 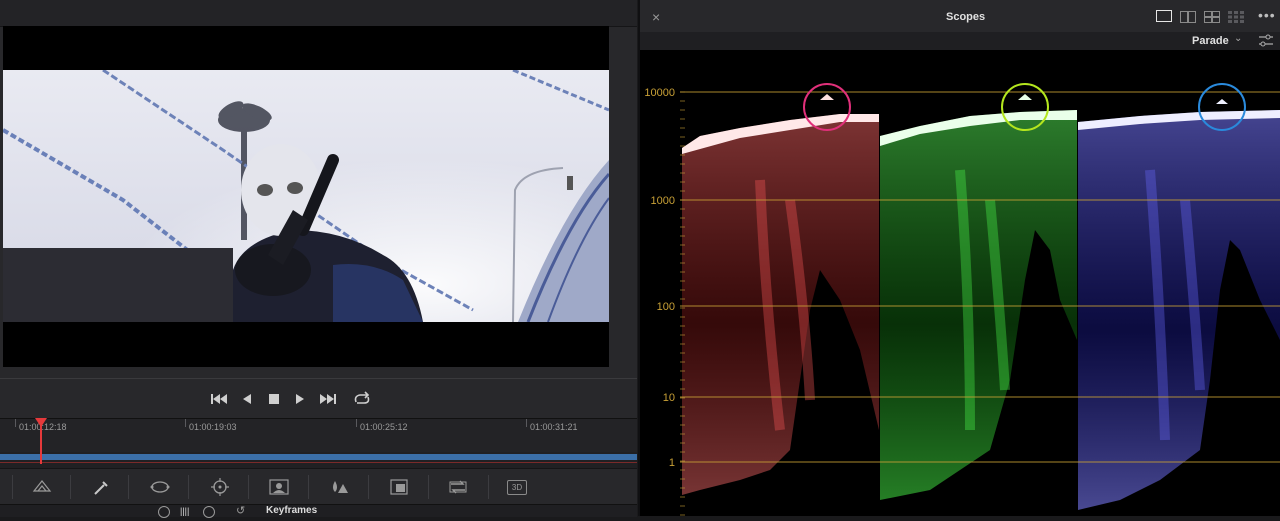 I want to click on clip-track, so click(x=318, y=460).